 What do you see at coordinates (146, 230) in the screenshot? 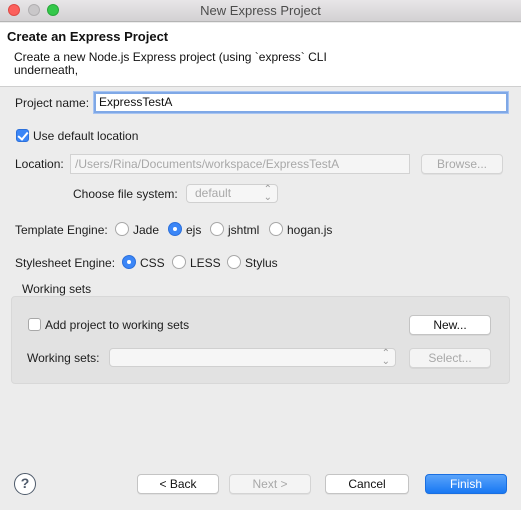
I see `template-jade-label: Jade` at bounding box center [146, 230].